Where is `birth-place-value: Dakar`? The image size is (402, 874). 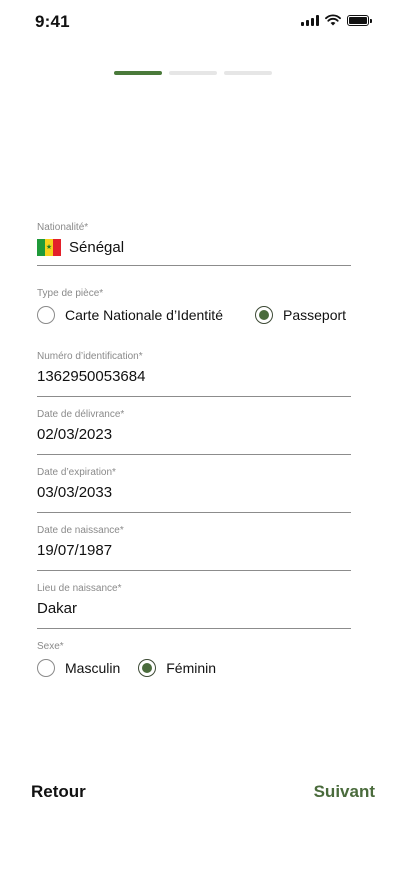 birth-place-value: Dakar is located at coordinates (57, 608).